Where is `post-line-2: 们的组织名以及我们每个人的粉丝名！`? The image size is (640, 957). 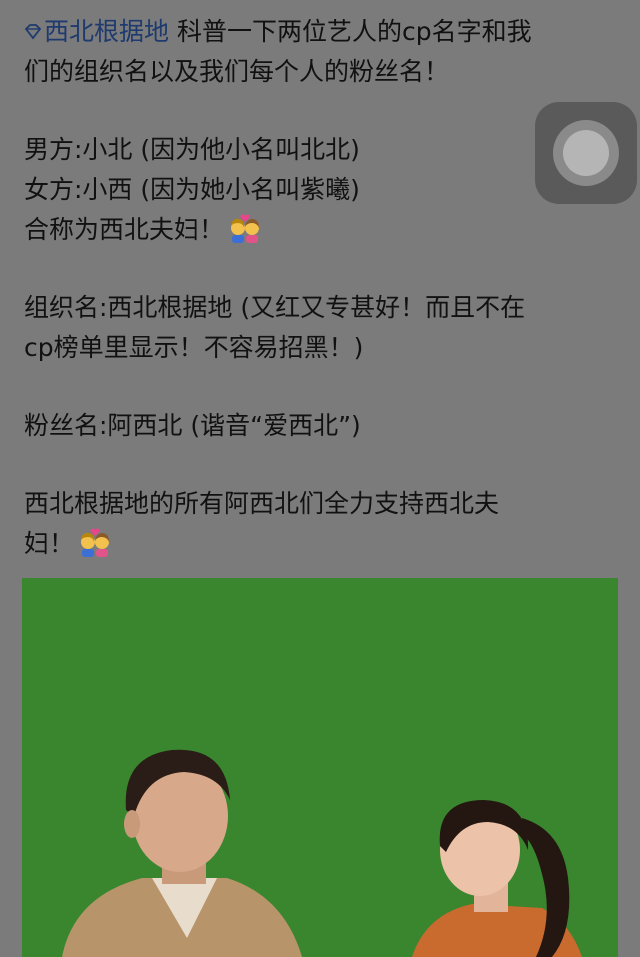
post-line-2: 们的组织名以及我们每个人的粉丝名！ is located at coordinates (237, 71).